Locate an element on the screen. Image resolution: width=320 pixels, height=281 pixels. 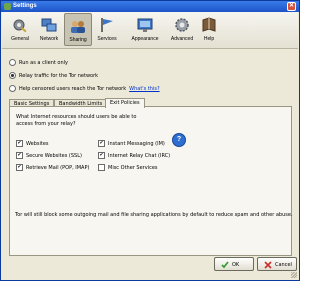
relay-traffic-radio is located at coordinates (12, 75).